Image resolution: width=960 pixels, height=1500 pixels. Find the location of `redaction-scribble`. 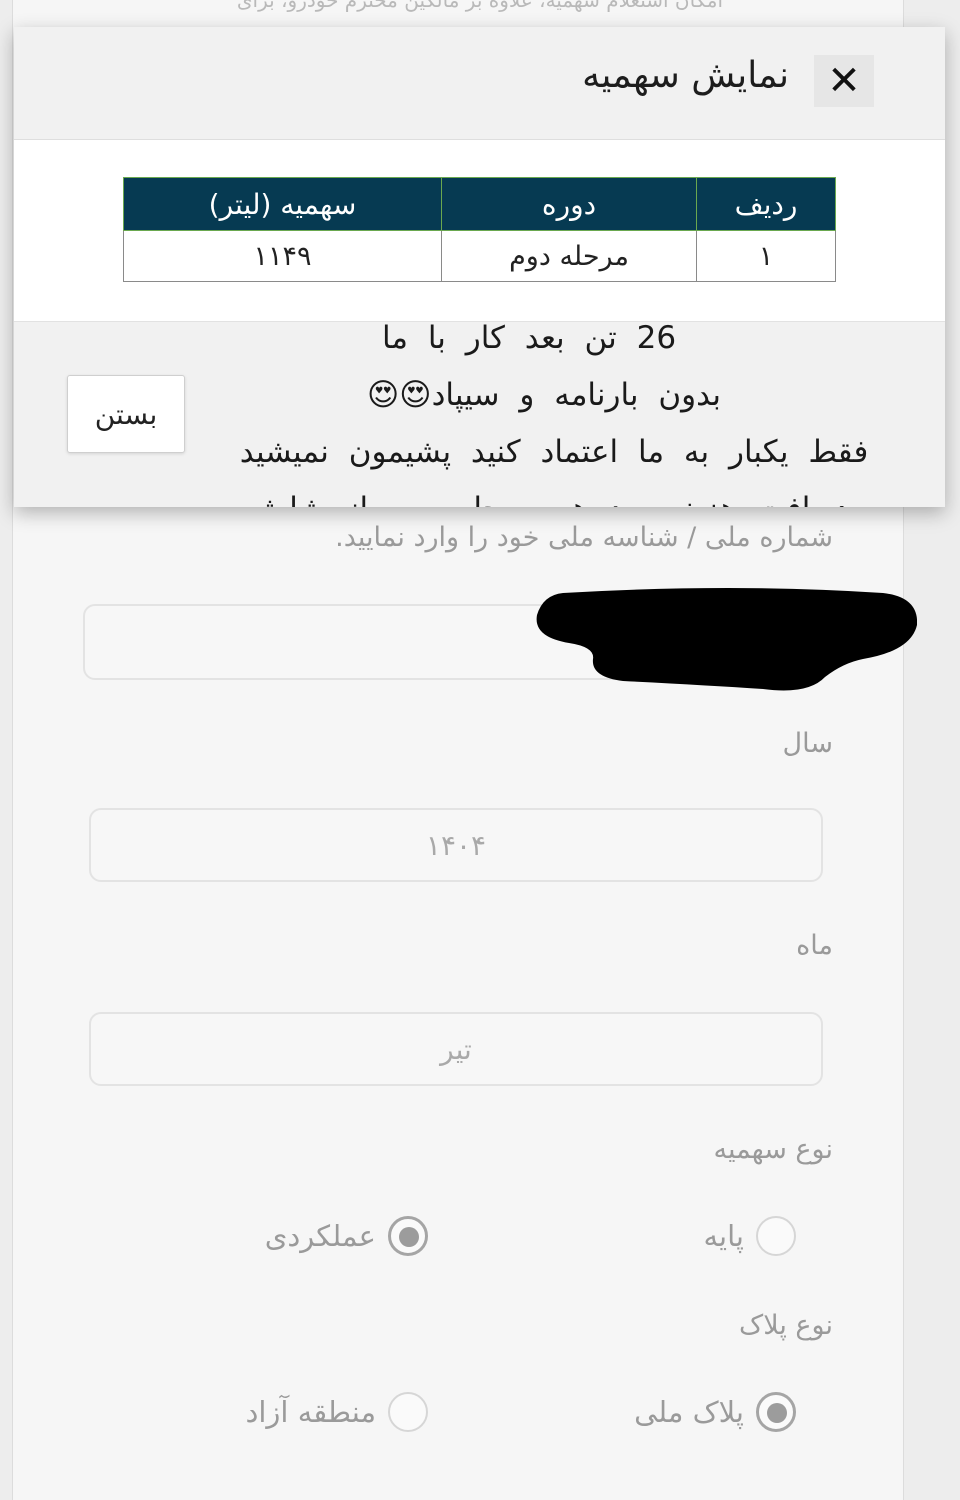

redaction-scribble is located at coordinates (726, 639).